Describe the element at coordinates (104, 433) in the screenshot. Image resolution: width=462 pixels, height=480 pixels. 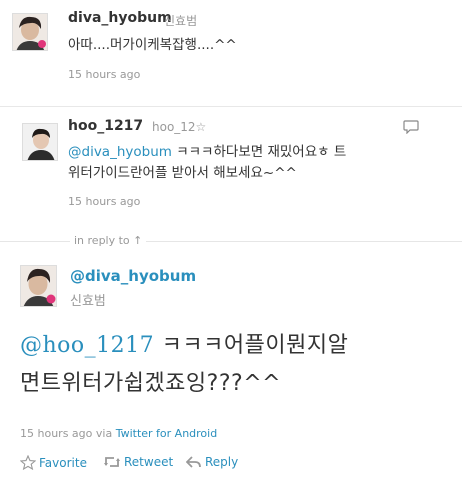
I see `via-label: via` at that location.